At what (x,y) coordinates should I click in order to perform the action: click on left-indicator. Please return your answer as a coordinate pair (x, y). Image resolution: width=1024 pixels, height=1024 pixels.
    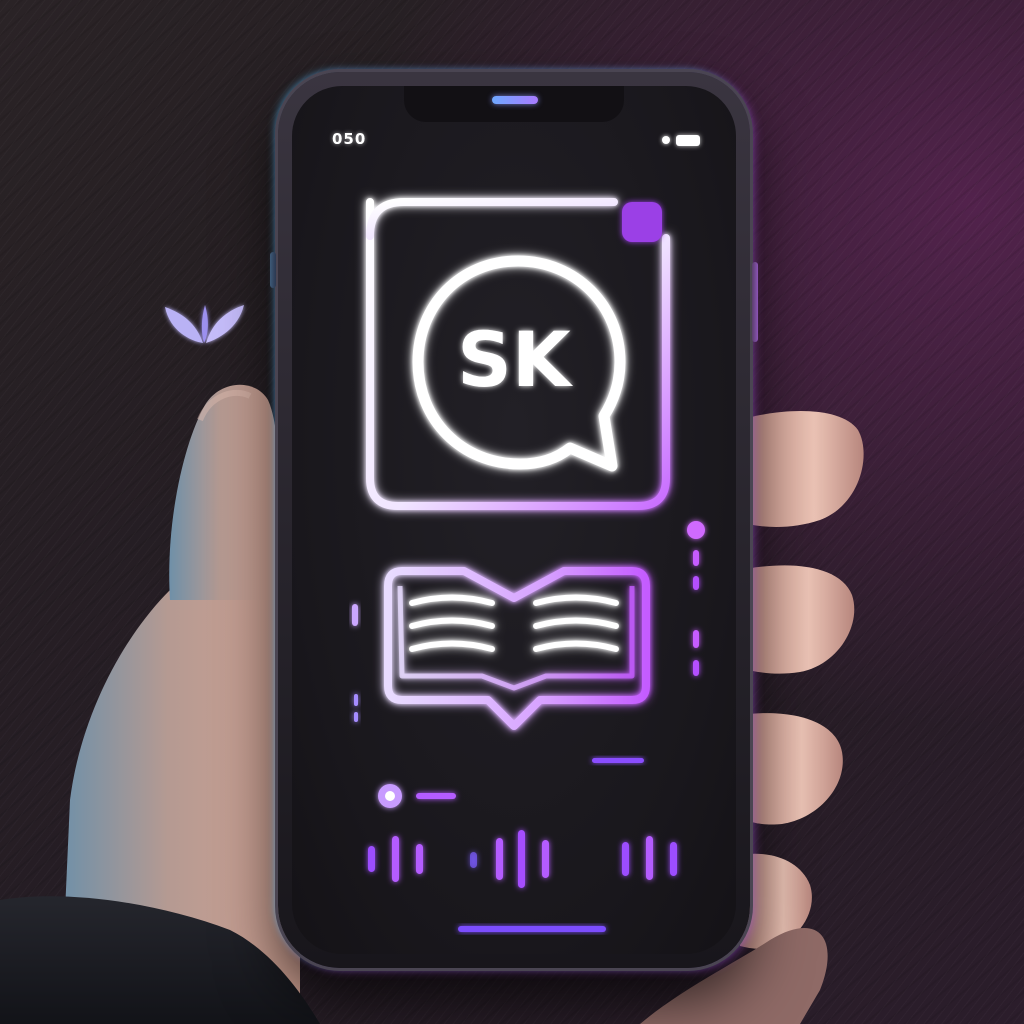
    Looking at the image, I should click on (355, 663).